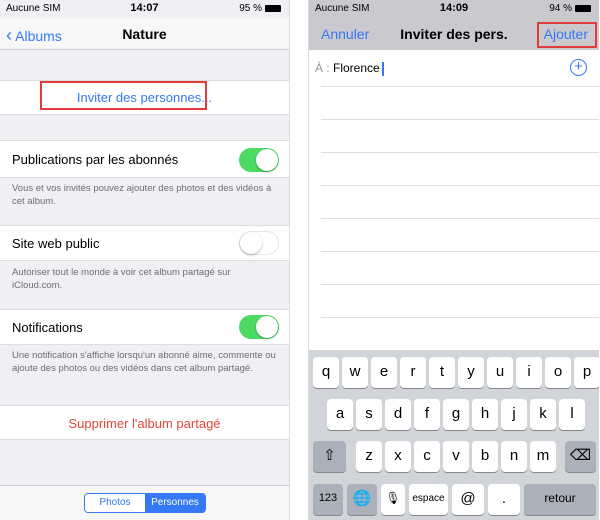 The width and height of the screenshot is (600, 520). I want to click on status-bar: Aucune SIM 14:09 94 %, so click(454, 9).